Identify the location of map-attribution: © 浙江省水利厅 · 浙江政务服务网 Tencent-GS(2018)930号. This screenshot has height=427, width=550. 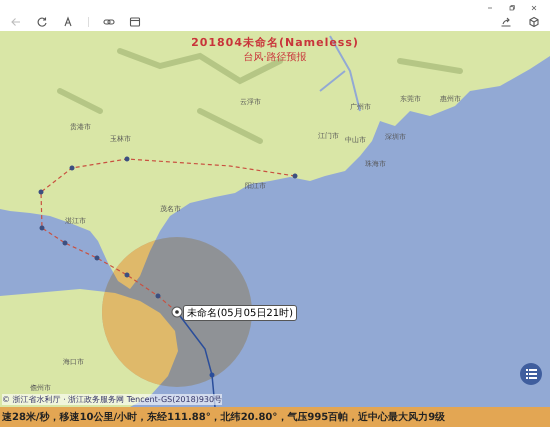
(112, 399).